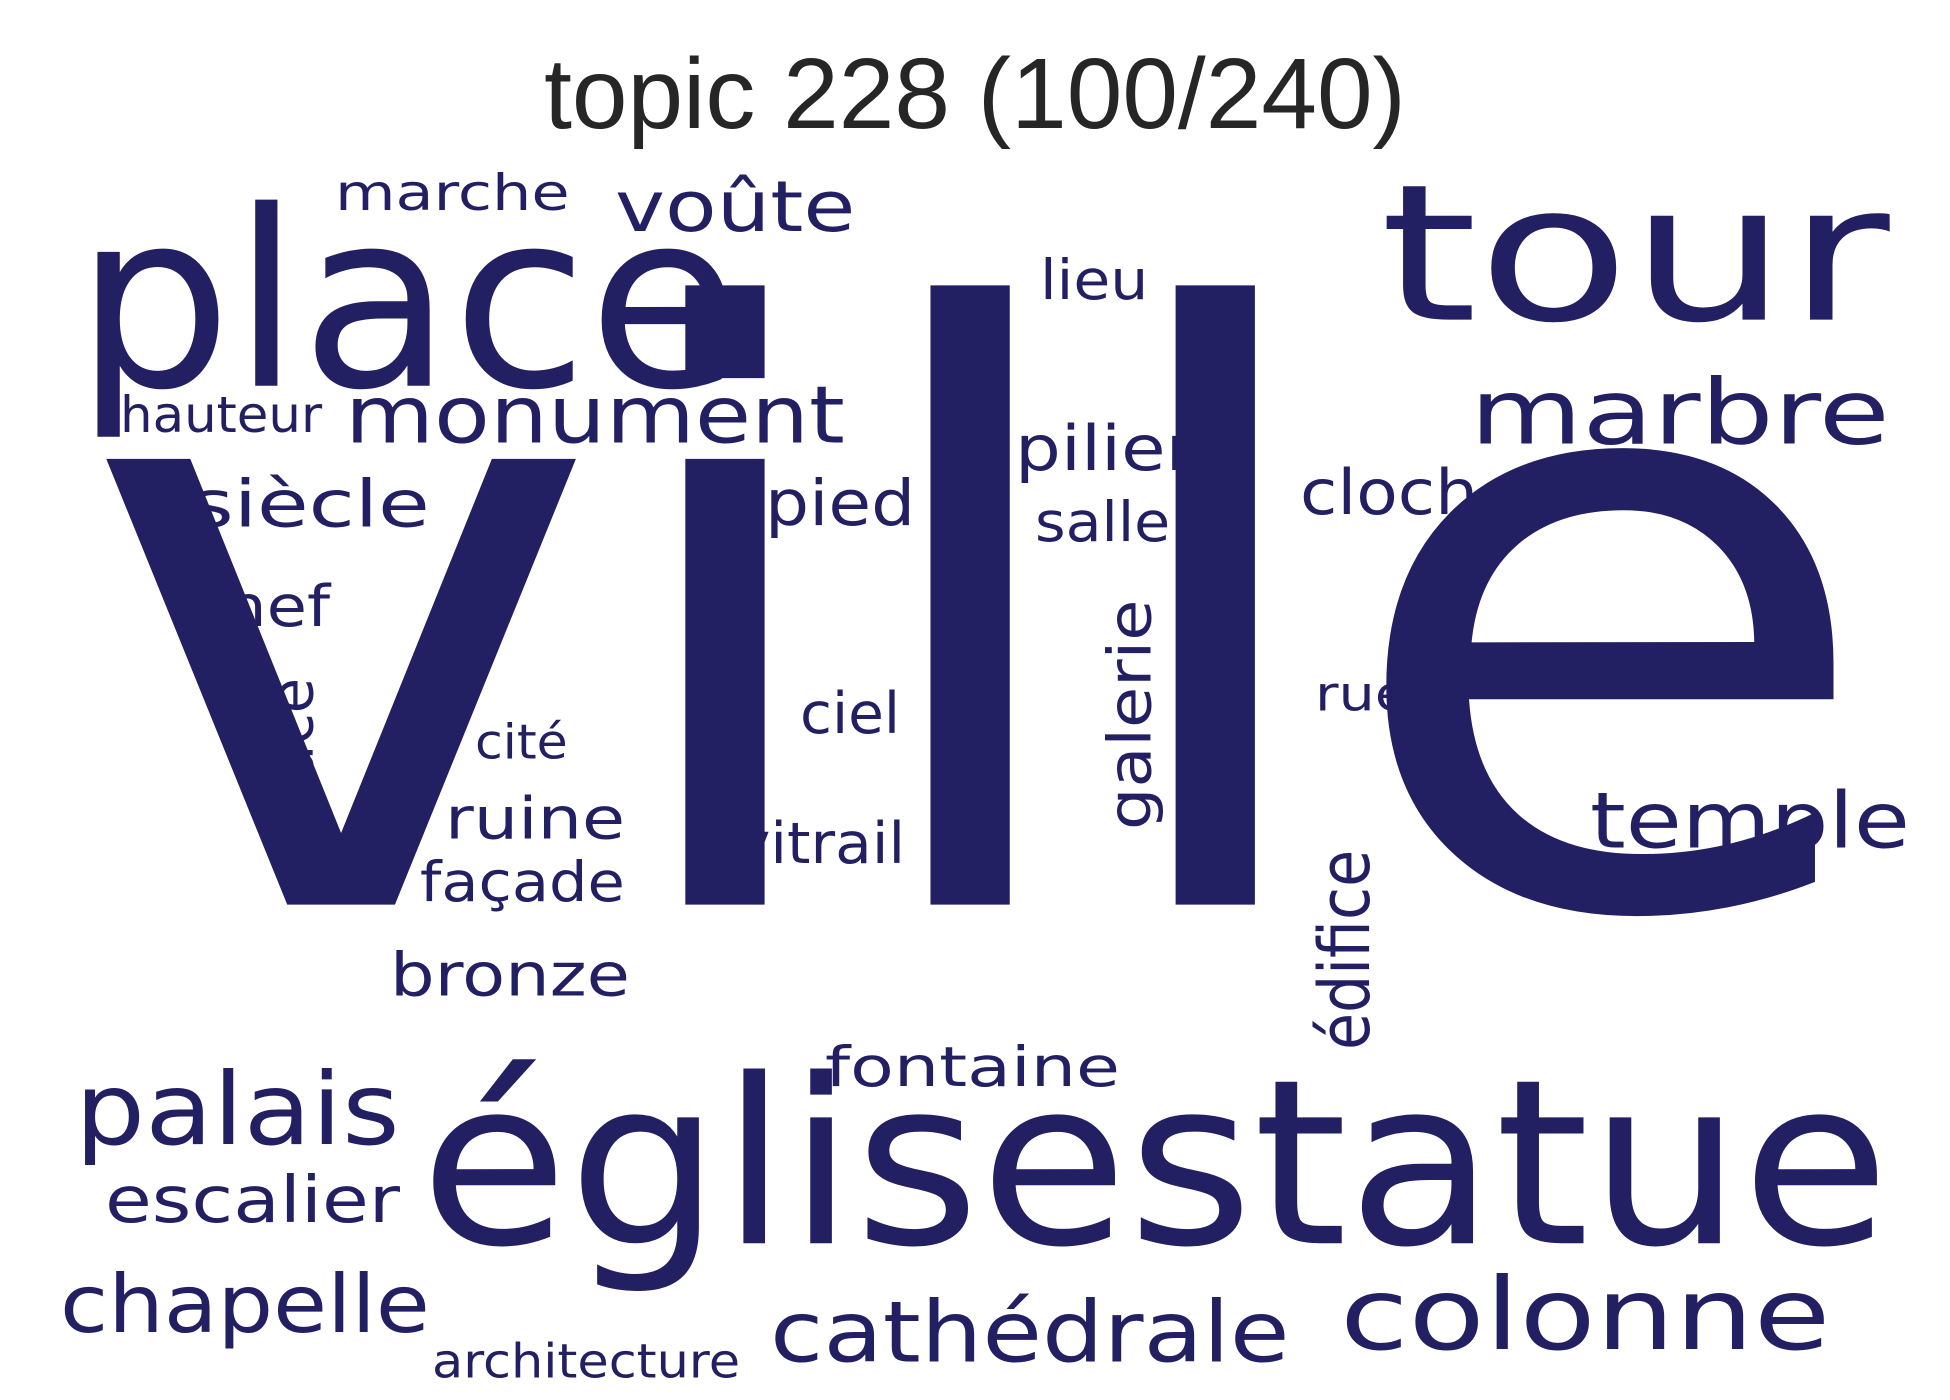  What do you see at coordinates (595, 415) in the screenshot?
I see `word-monument: monument` at bounding box center [595, 415].